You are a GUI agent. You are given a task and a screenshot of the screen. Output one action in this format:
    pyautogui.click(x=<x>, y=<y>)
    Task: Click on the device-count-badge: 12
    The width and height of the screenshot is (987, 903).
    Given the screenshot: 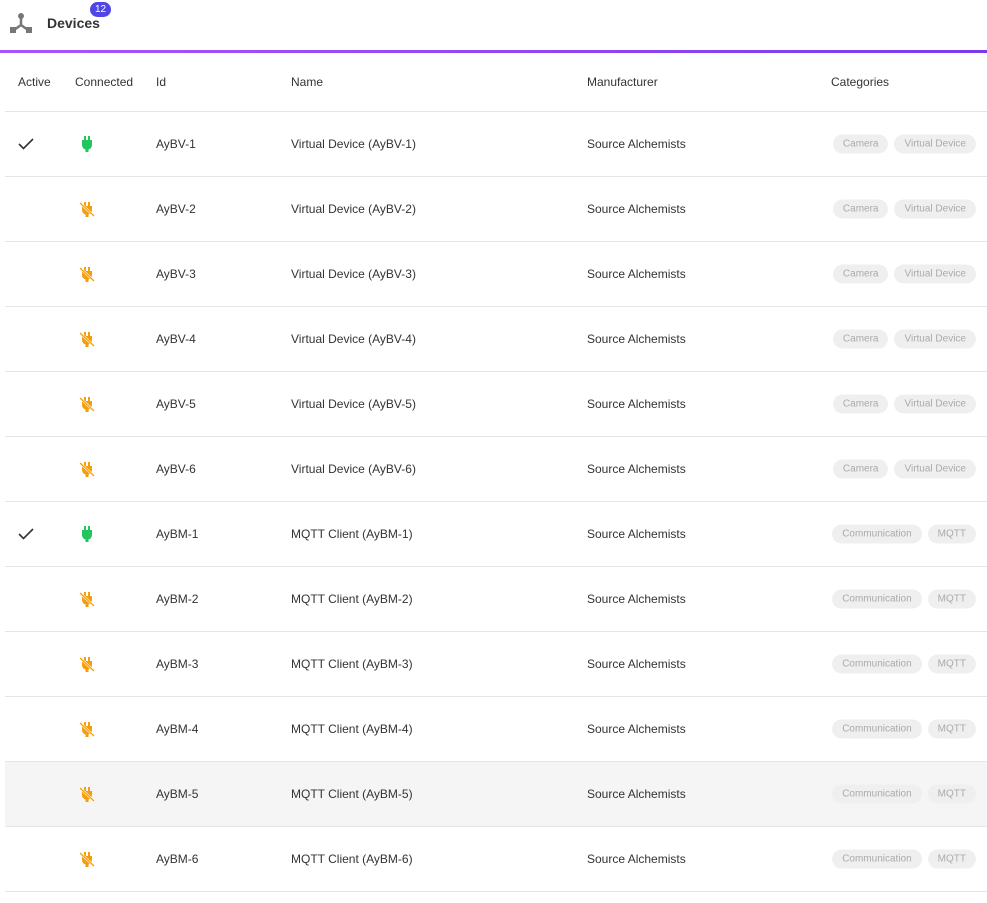 What is the action you would take?
    pyautogui.click(x=101, y=9)
    